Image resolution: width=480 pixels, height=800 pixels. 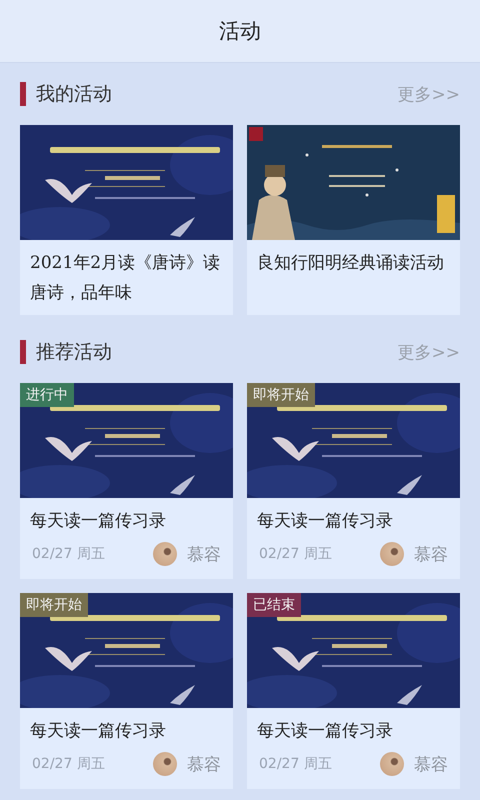 I want to click on status-badge: 已结束, so click(x=274, y=605).